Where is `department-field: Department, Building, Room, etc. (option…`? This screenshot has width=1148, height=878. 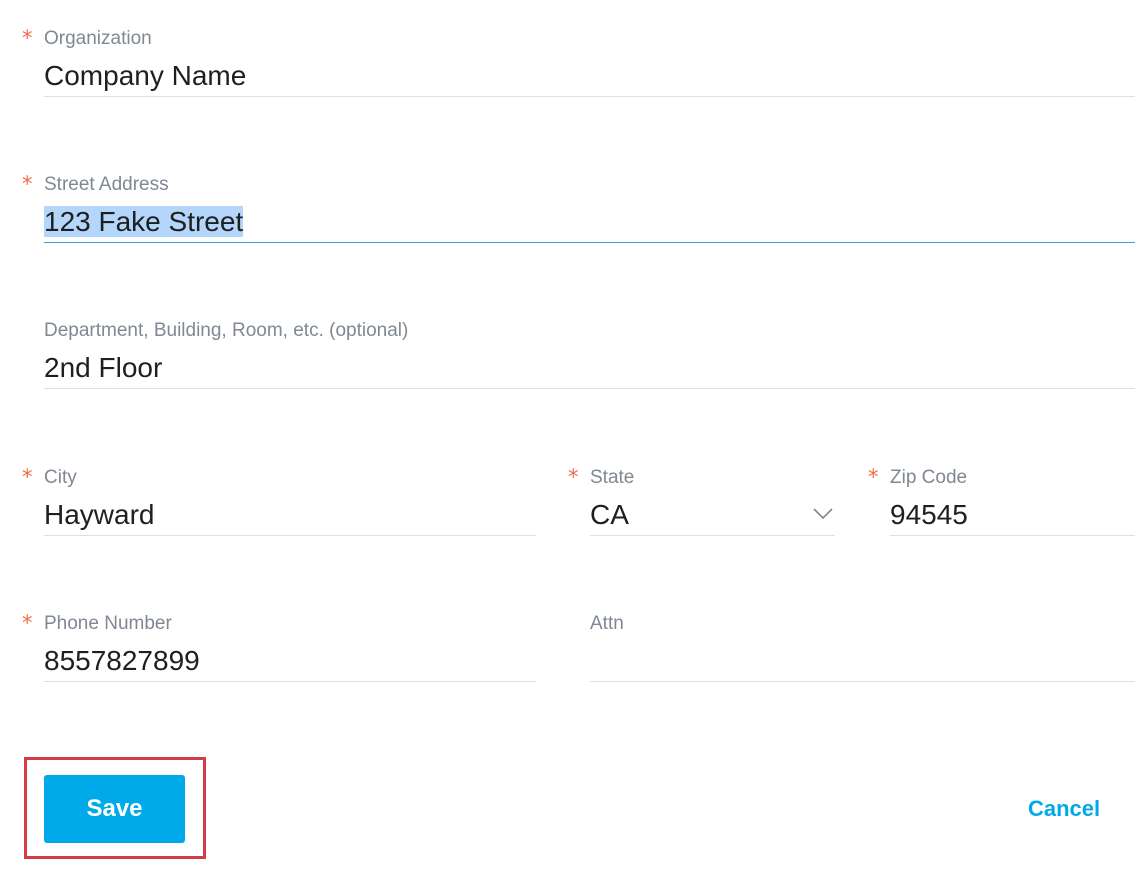 department-field: Department, Building, Room, etc. (option… is located at coordinates (589, 360).